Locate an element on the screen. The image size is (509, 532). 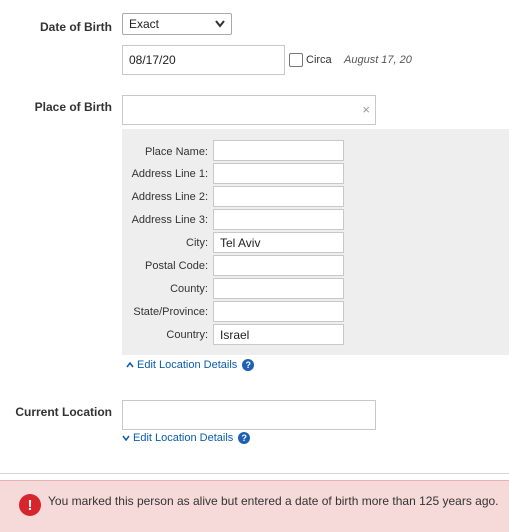
current-edit-location-details-link: Edit Location Details ? is located at coordinates (186, 438).